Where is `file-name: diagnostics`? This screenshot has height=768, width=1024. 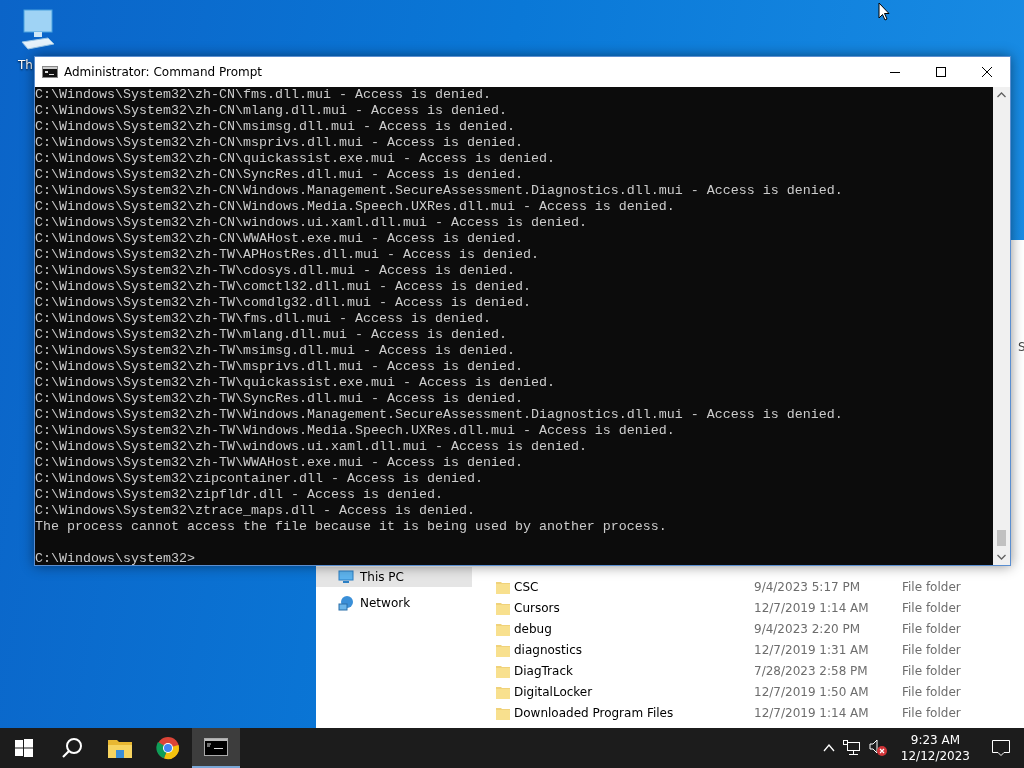
file-name: diagnostics is located at coordinates (632, 649).